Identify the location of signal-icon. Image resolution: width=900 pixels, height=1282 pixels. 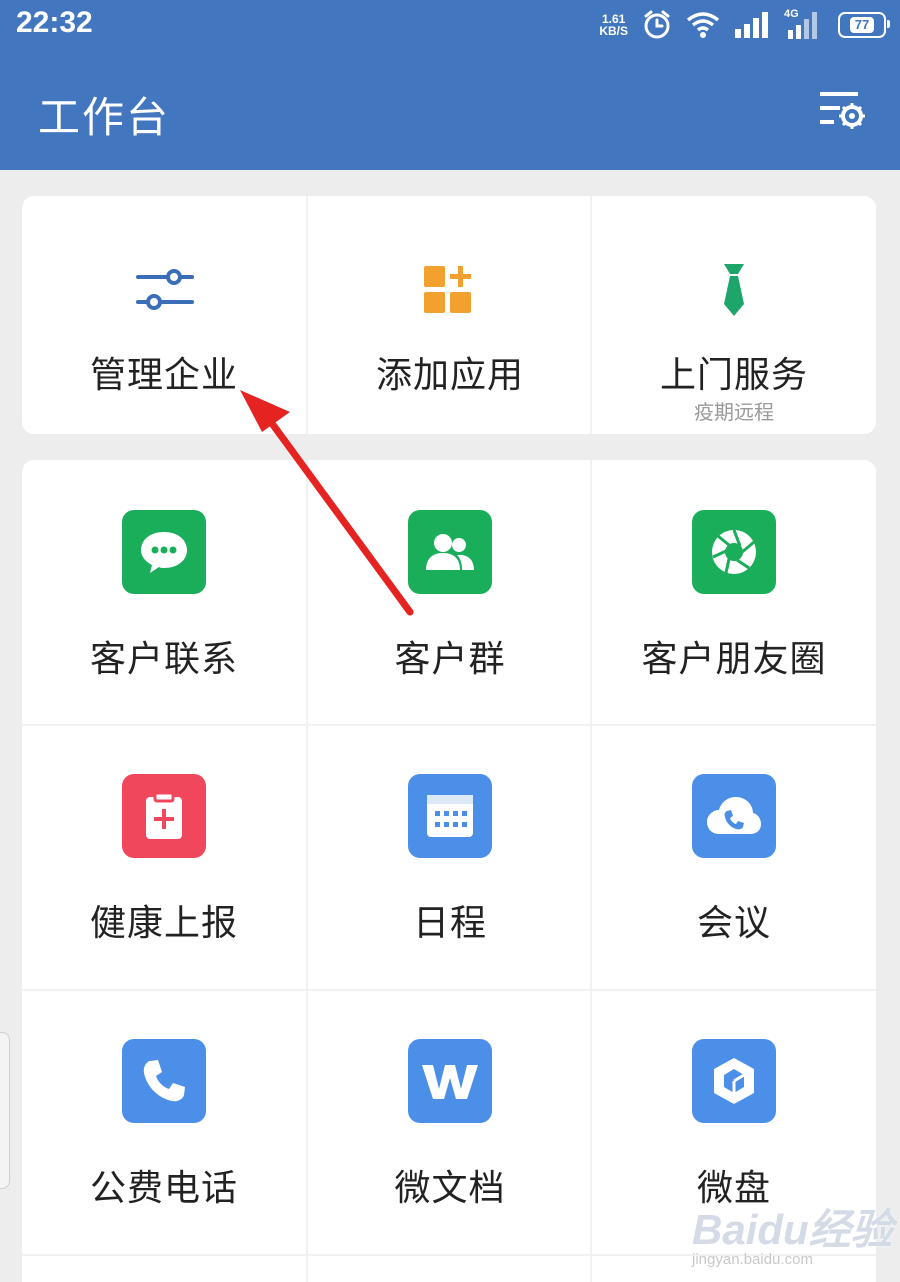
(751, 25).